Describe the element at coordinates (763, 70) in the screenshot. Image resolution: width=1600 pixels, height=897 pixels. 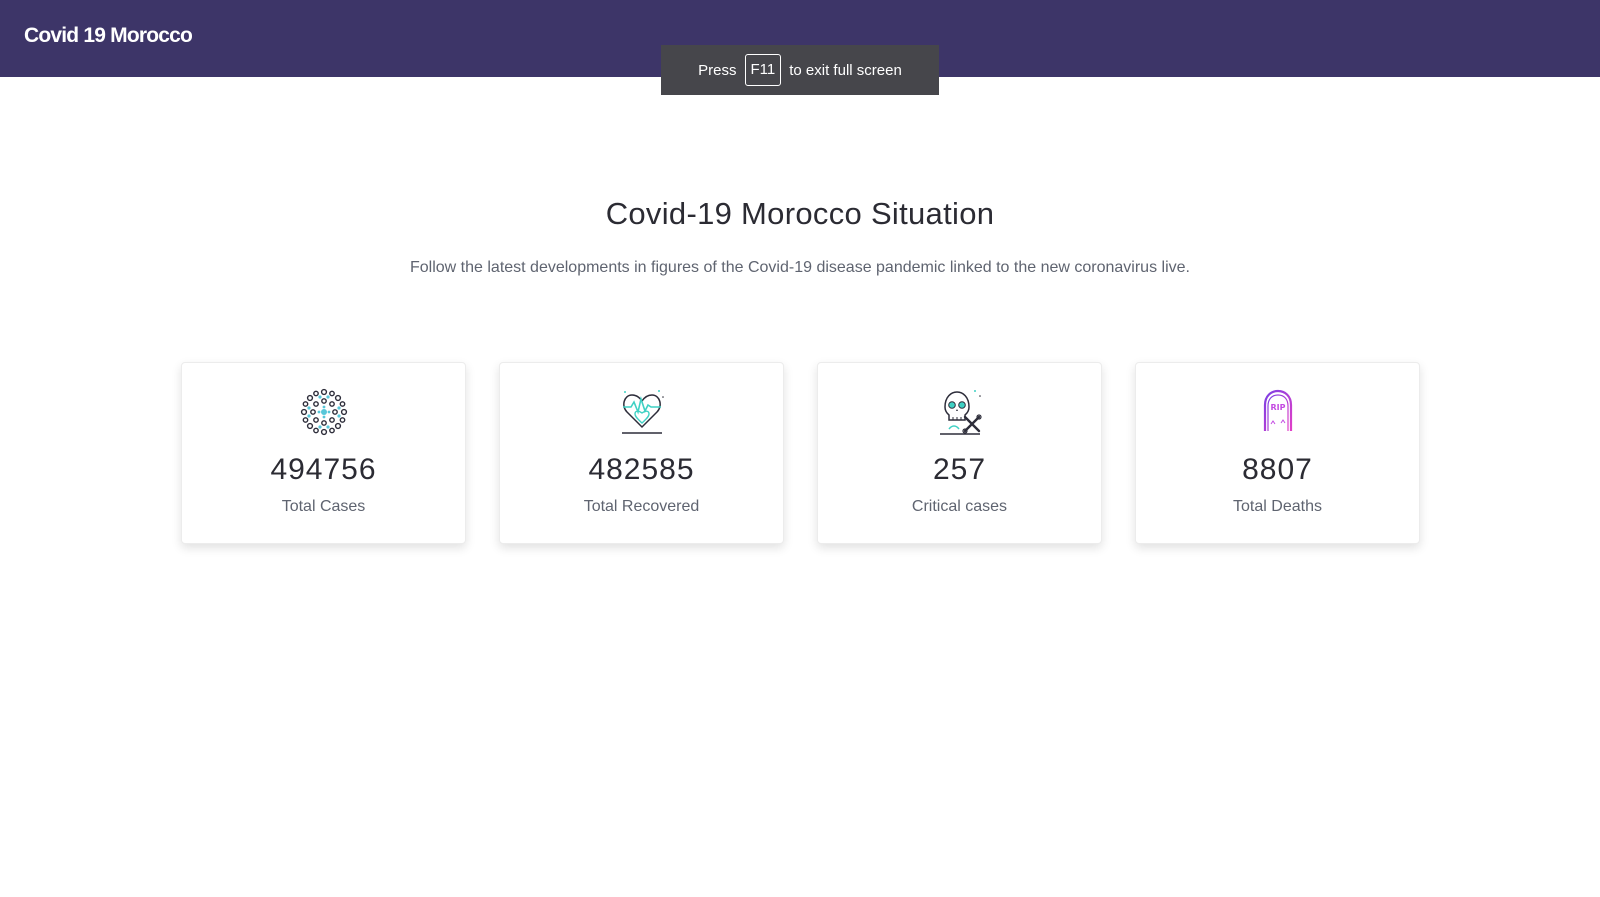
I see `f11-key-badge: F11` at that location.